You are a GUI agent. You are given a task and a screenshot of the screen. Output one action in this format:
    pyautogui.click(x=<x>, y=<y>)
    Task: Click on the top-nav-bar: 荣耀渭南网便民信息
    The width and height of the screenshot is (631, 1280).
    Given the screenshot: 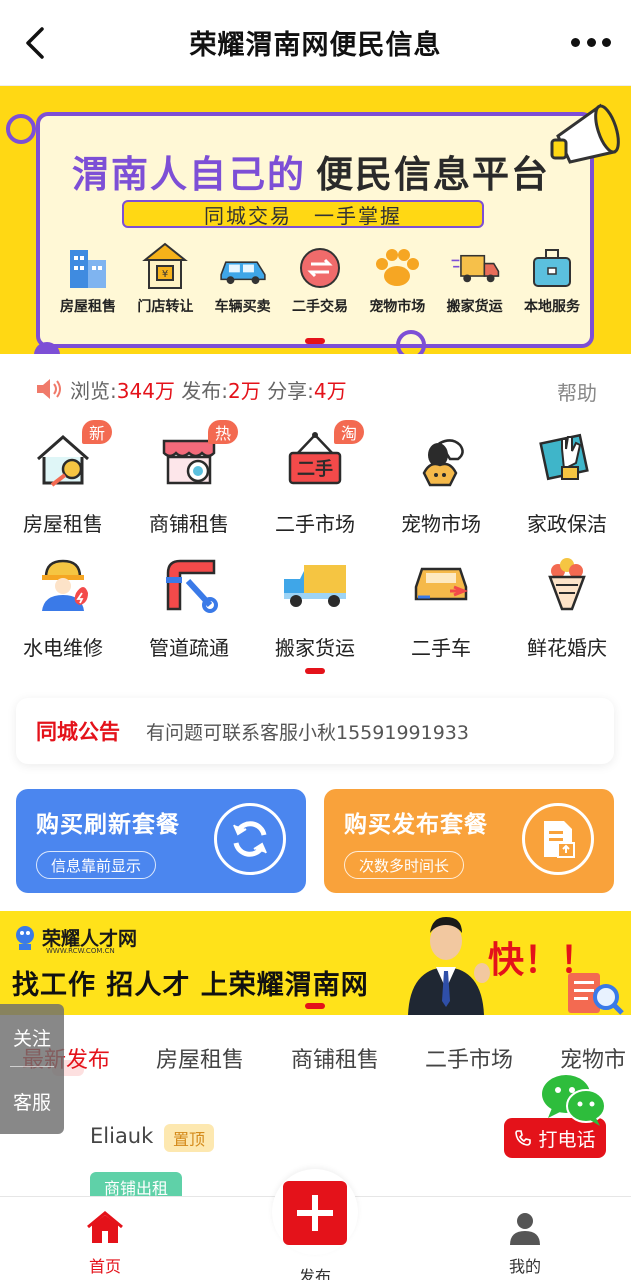 What is the action you would take?
    pyautogui.click(x=315, y=43)
    